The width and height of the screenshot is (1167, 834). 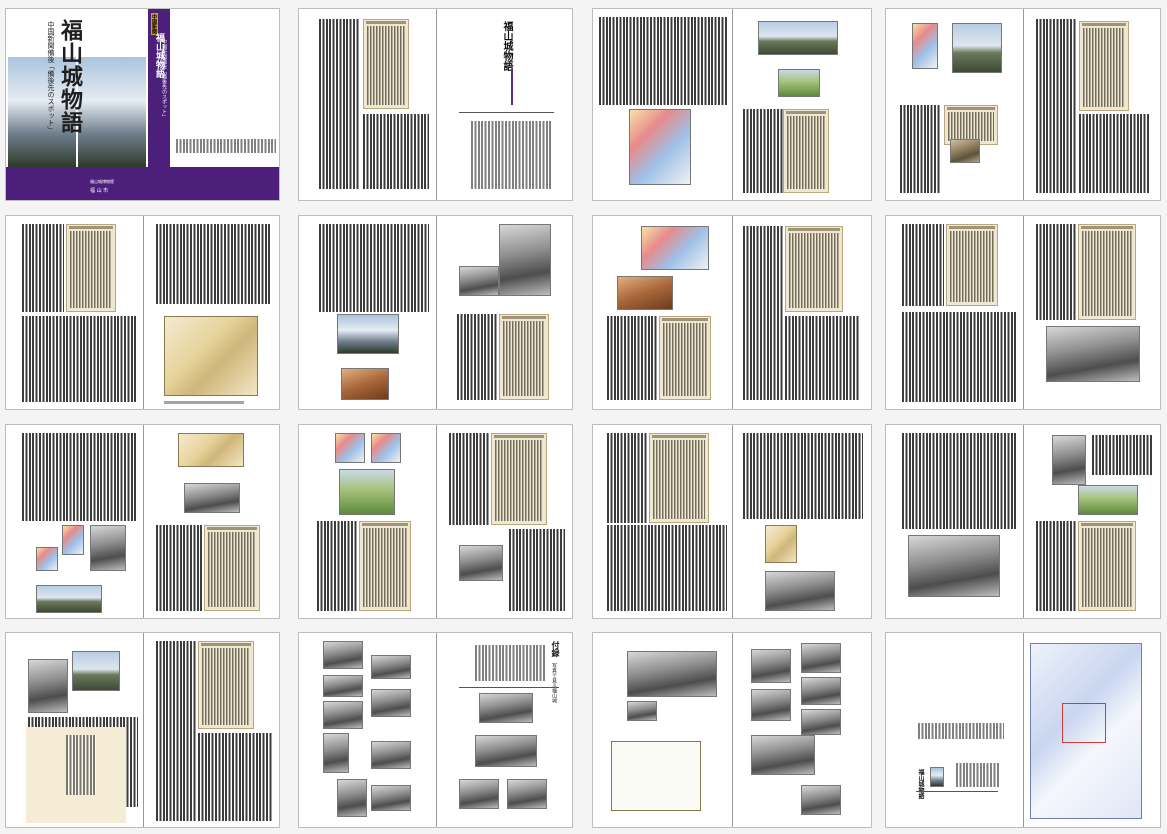 What do you see at coordinates (367, 492) in the screenshot?
I see `monument-photo` at bounding box center [367, 492].